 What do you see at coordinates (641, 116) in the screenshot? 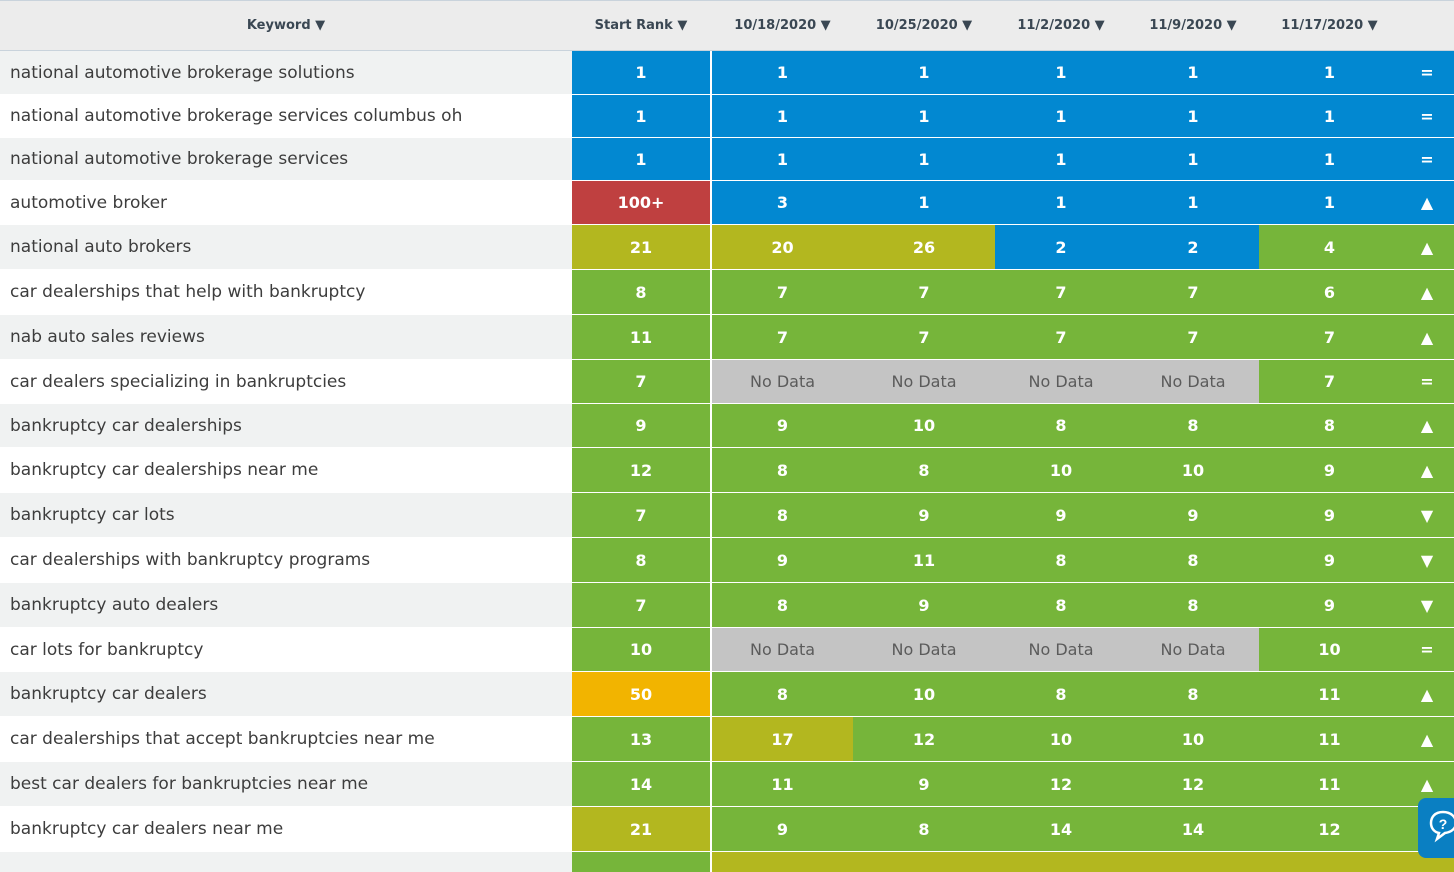
I see `start-rank-cell: 1` at bounding box center [641, 116].